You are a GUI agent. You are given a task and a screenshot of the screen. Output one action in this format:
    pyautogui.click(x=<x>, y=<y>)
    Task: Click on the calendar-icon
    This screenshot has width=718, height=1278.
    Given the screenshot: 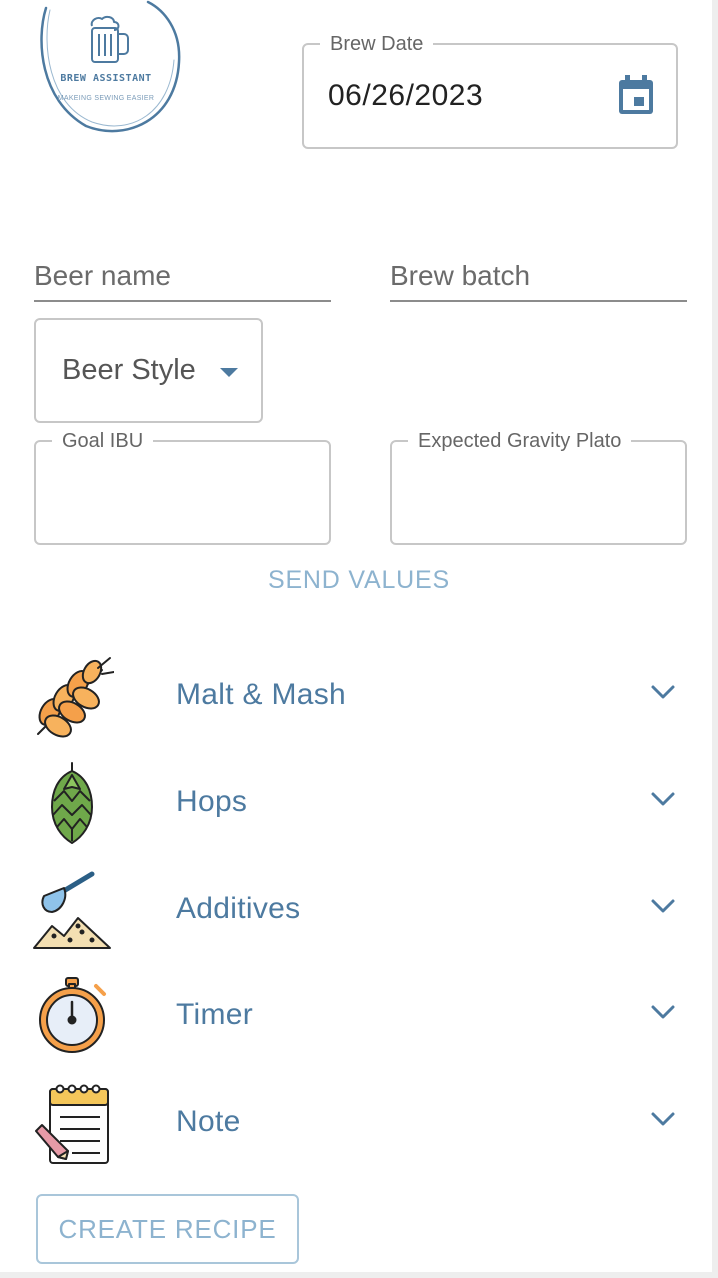 What is the action you would take?
    pyautogui.click(x=636, y=95)
    